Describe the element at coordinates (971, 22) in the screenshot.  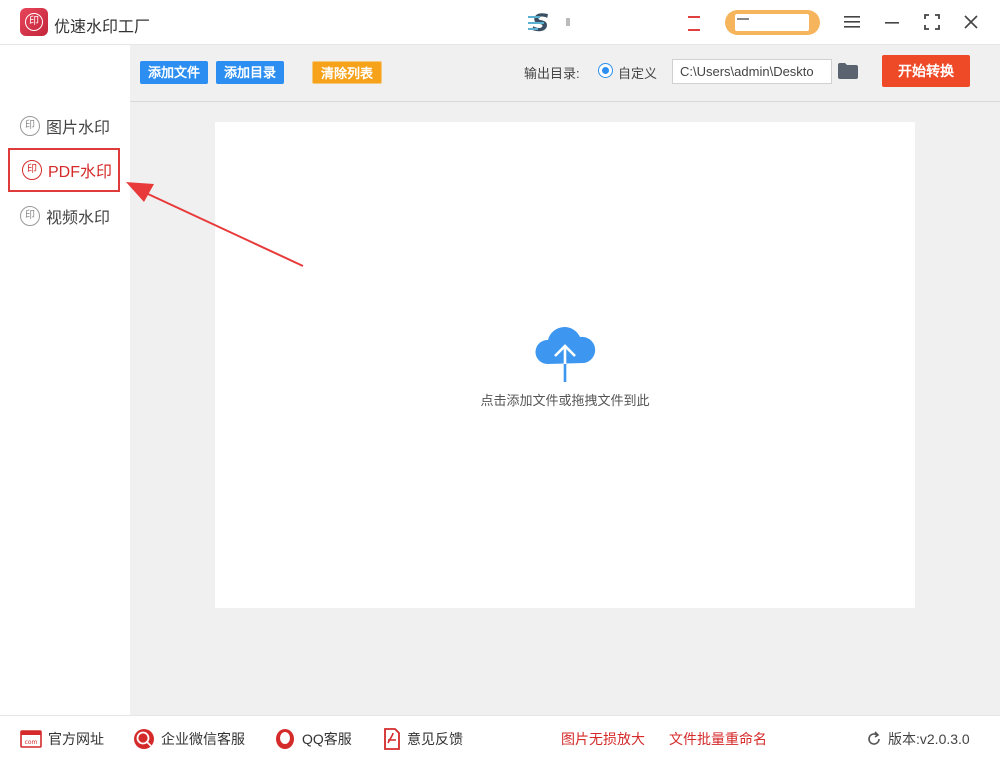
I see `close-icon` at that location.